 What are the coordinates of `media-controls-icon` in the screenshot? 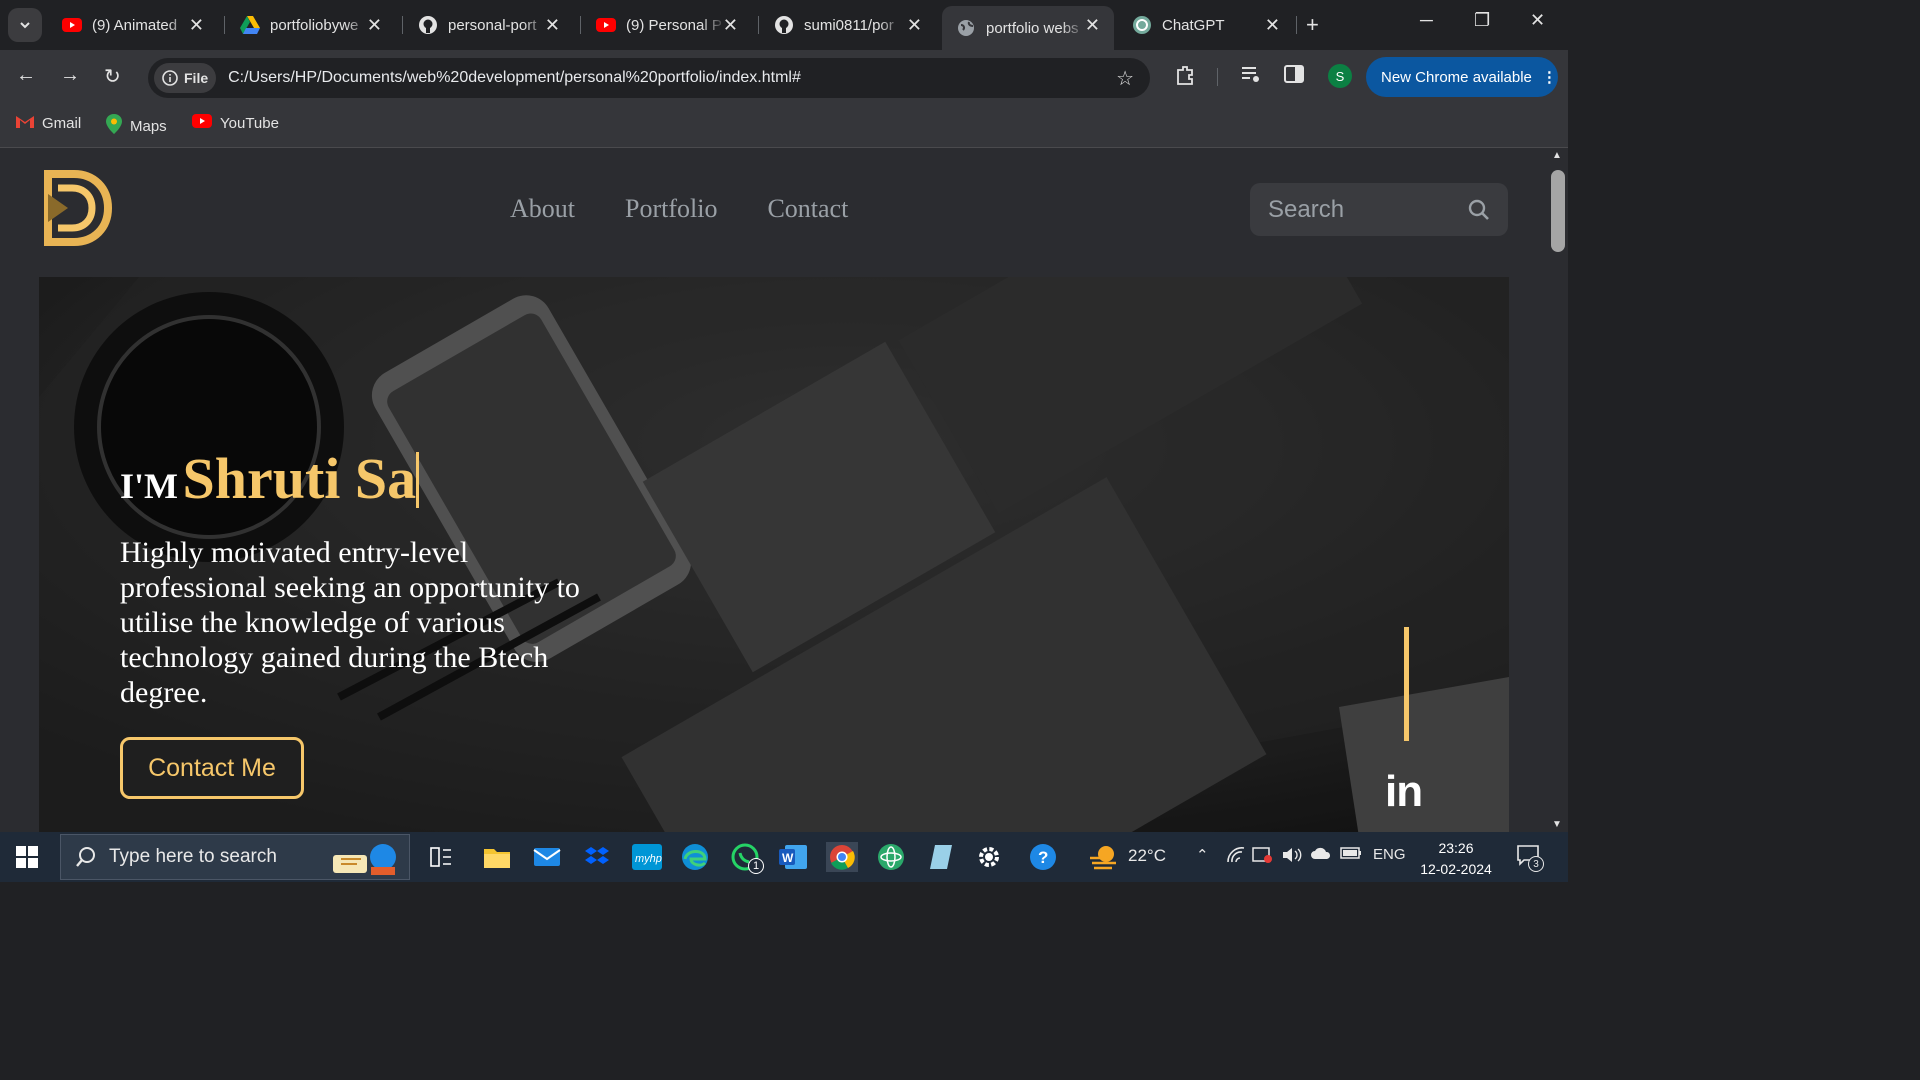 It's located at (1251, 76).